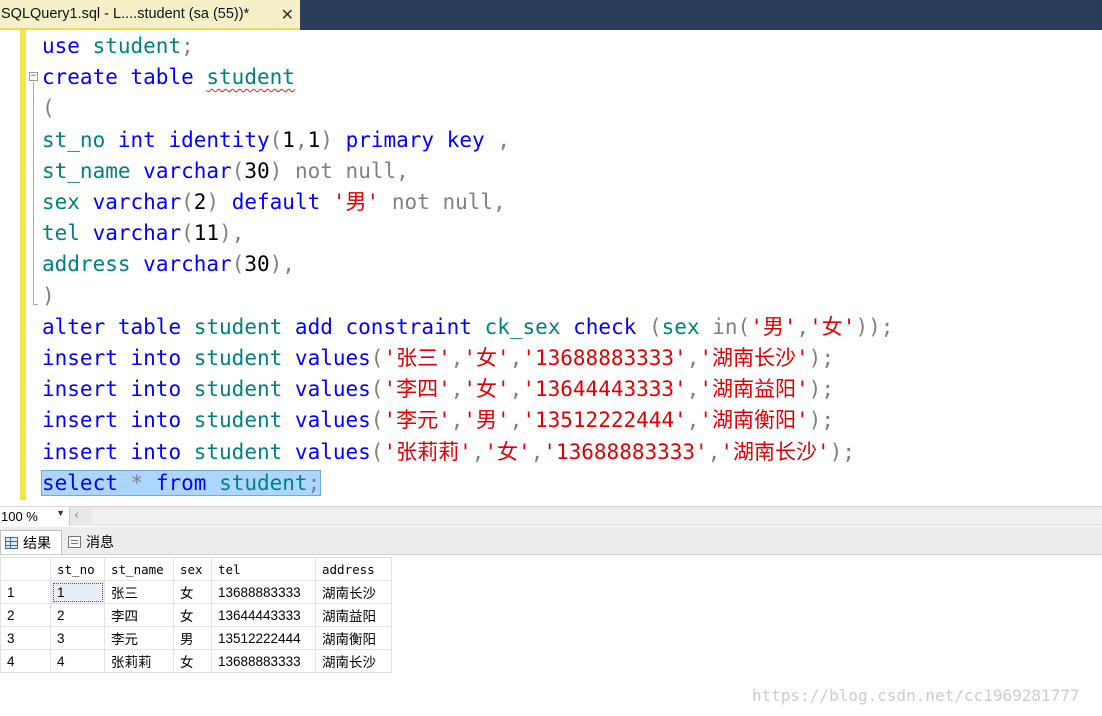  I want to click on table-row: 2 2 李四 女 13644443333 湖南益阳, so click(196, 615).